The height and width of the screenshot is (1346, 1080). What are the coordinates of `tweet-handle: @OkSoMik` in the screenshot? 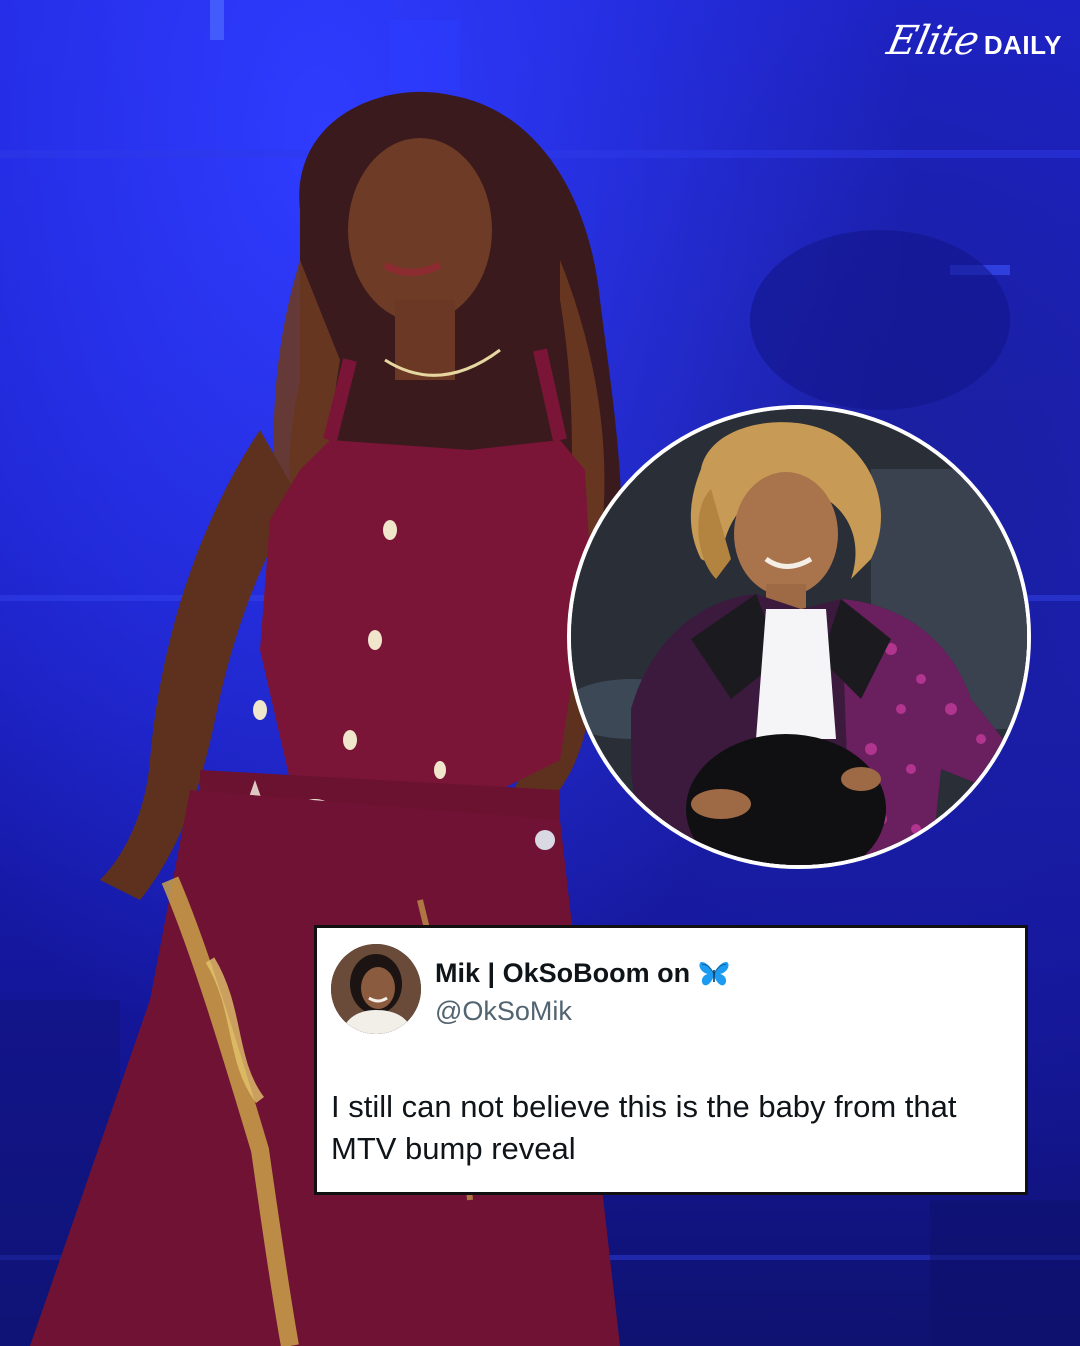 It's located at (503, 1011).